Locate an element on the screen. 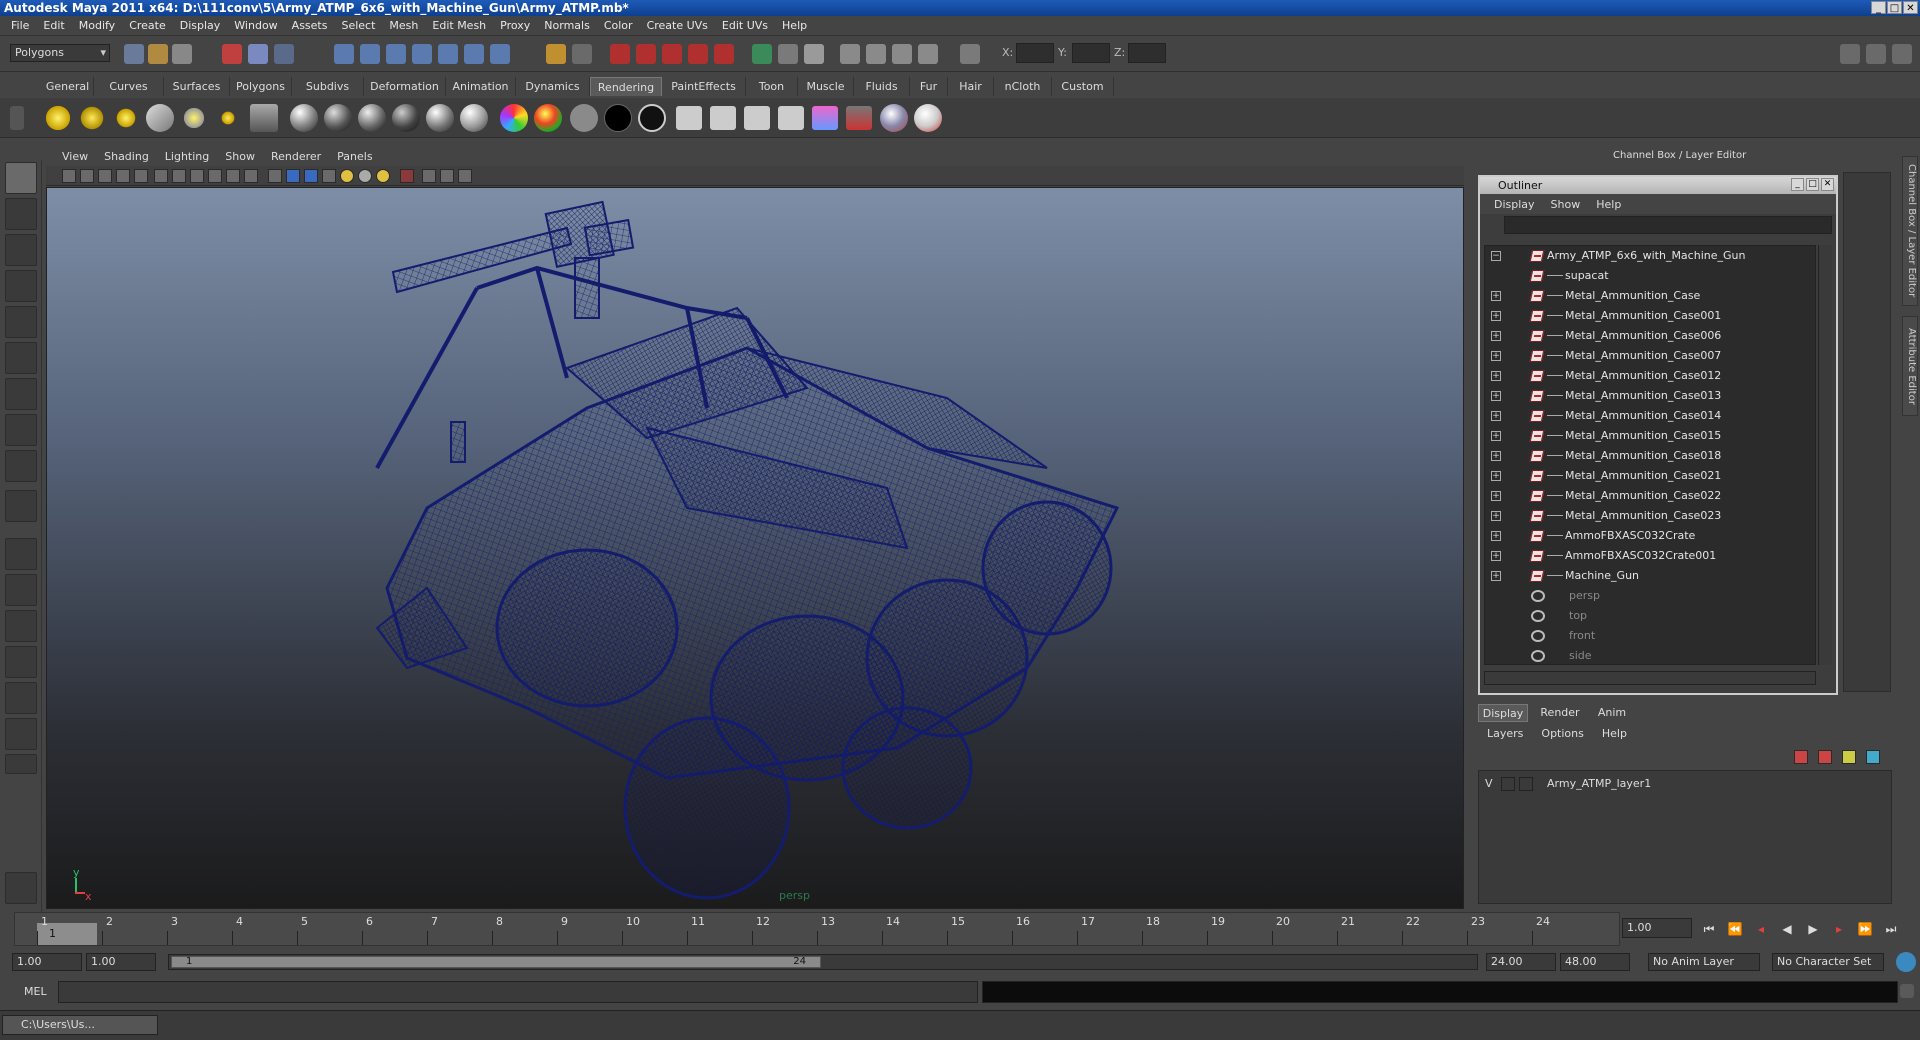 The height and width of the screenshot is (1040, 1920). snap-grid-icon is located at coordinates (344, 54).